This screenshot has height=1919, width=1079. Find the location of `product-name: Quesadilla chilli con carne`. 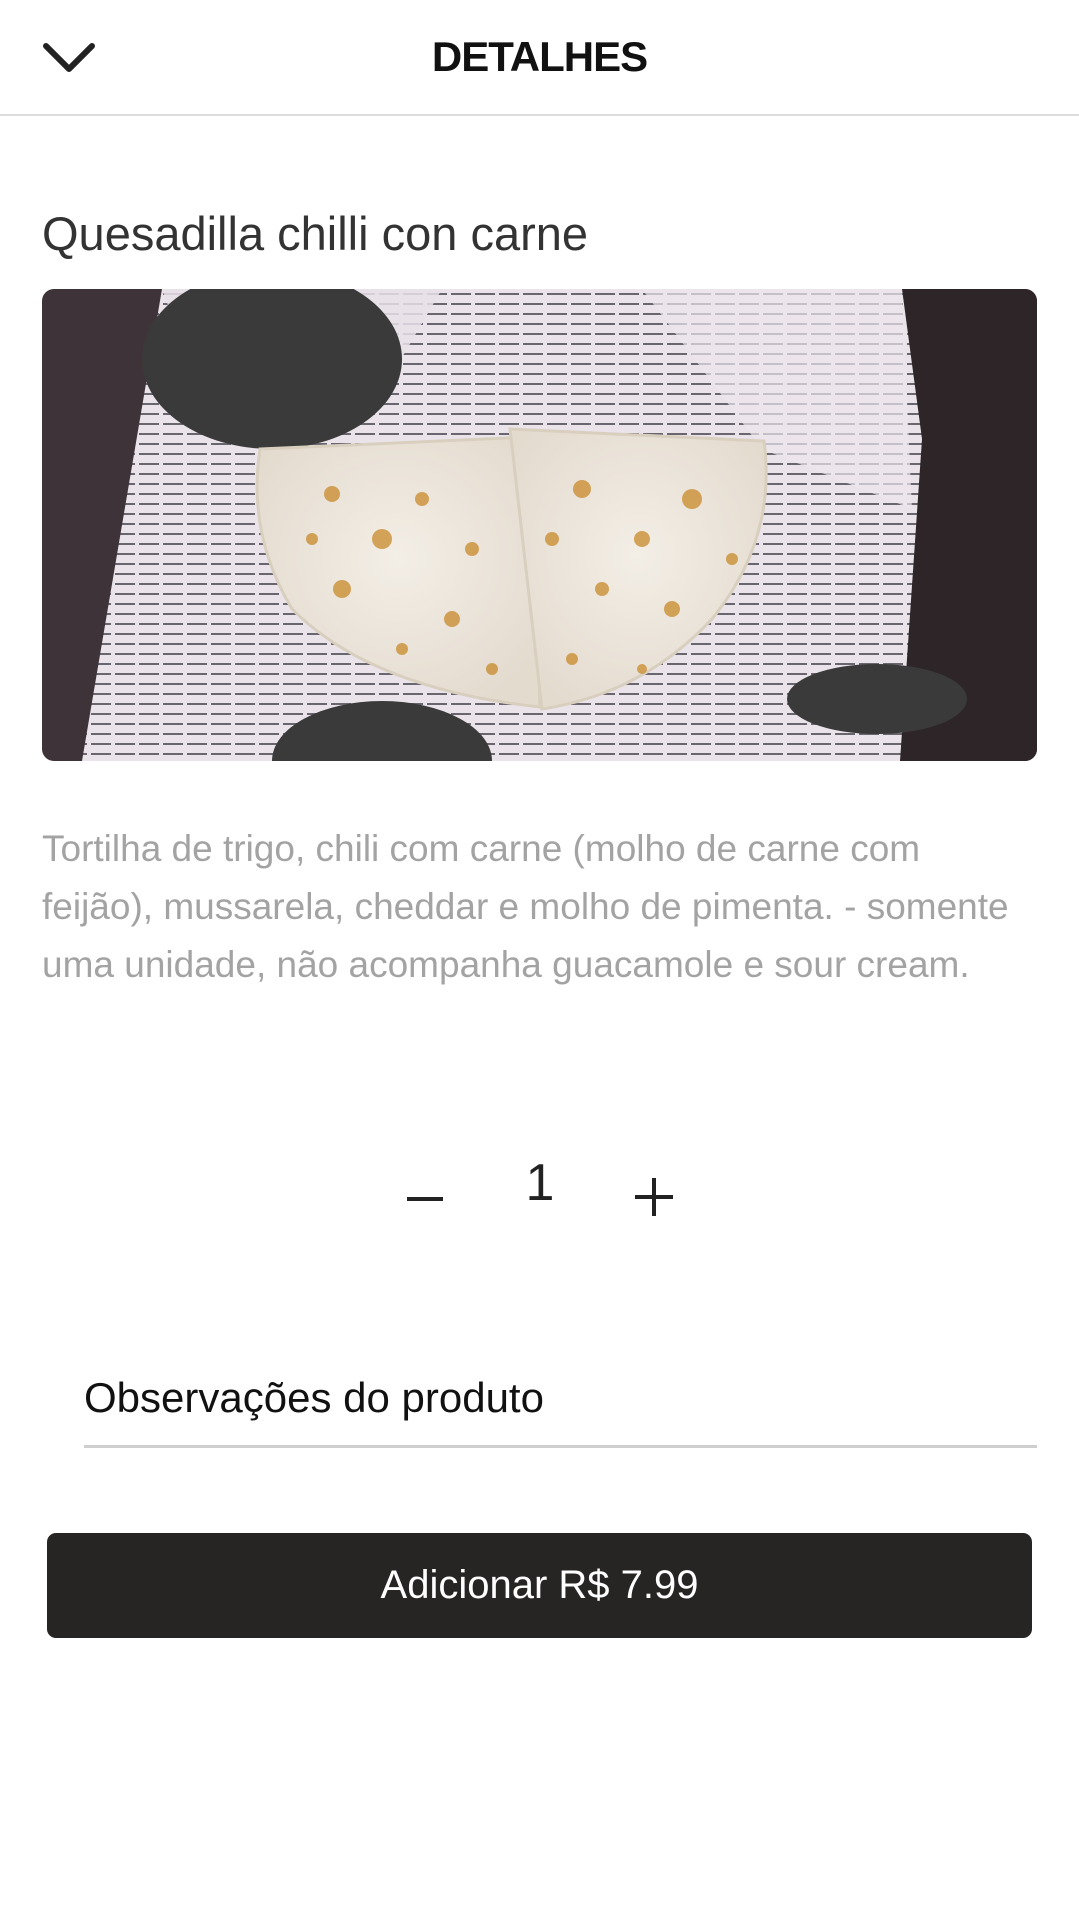

product-name: Quesadilla chilli con carne is located at coordinates (315, 233).